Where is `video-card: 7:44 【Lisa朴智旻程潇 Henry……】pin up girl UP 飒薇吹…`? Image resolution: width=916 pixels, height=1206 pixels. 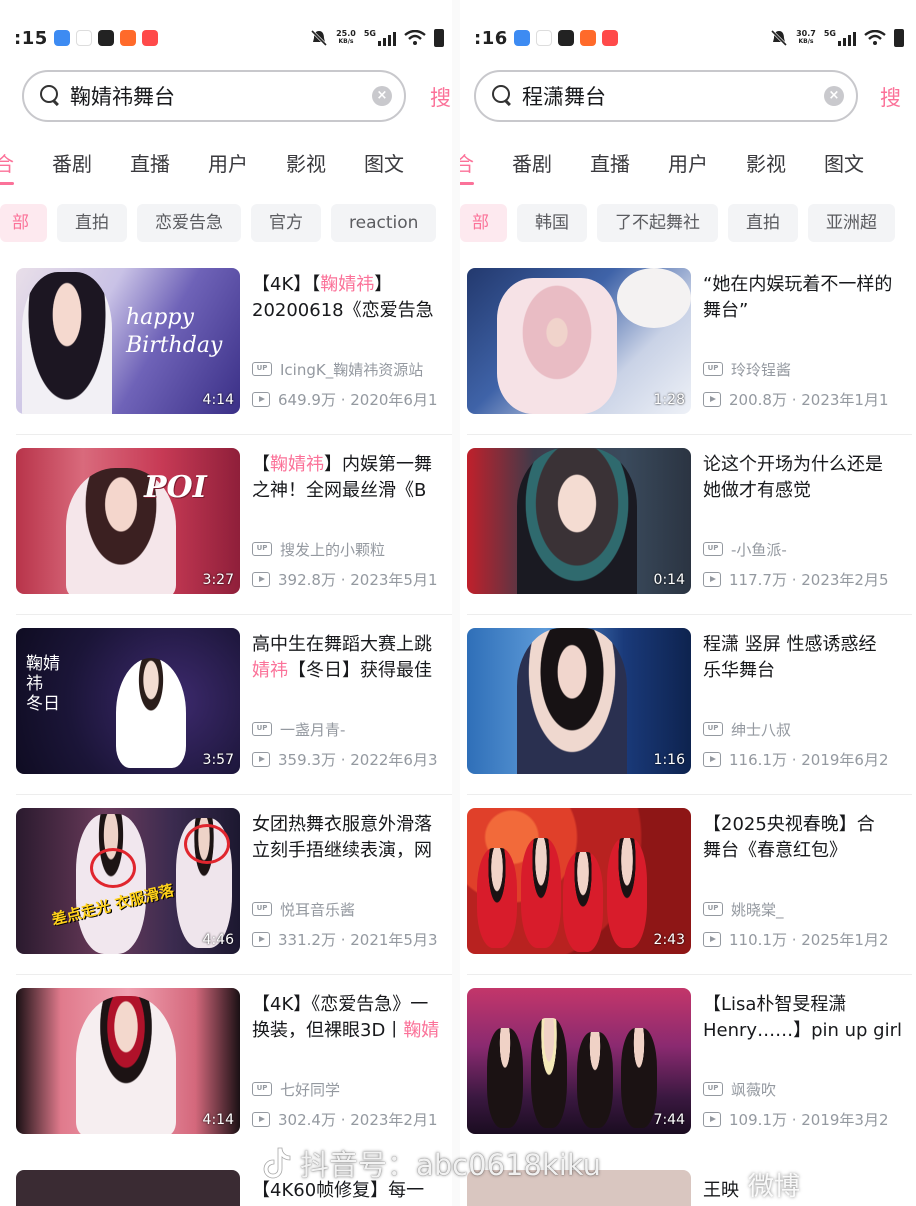 video-card: 7:44 【Lisa朴智旻程潇 Henry……】pin up girl UP 飒薇吹… is located at coordinates (689, 1071).